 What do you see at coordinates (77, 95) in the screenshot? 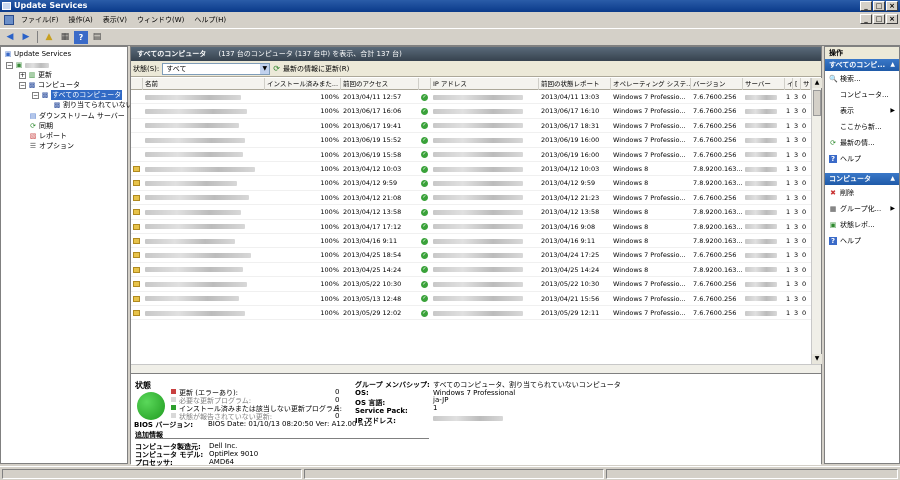
I see `tree-all-computers: − ▩ すべてのコンピュータ` at bounding box center [77, 95].